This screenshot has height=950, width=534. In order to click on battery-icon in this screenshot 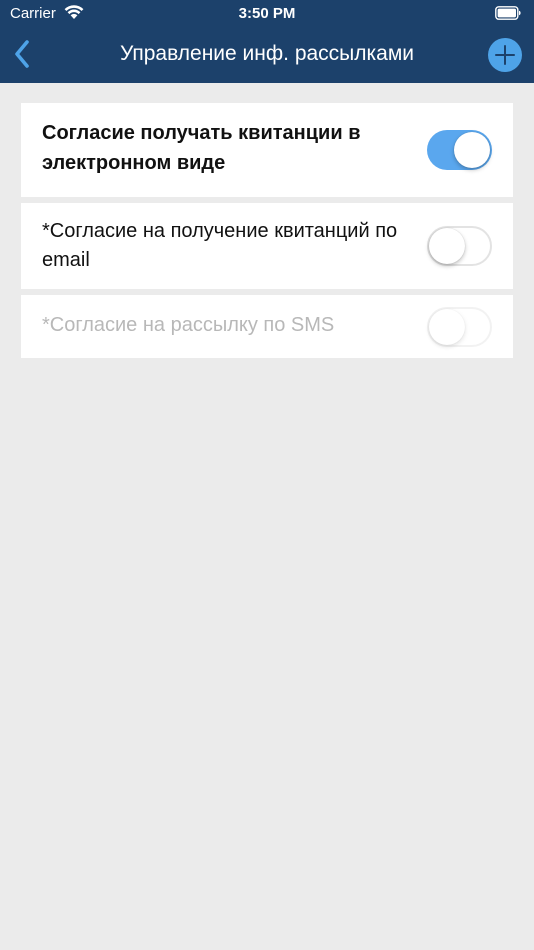, I will do `click(508, 13)`.